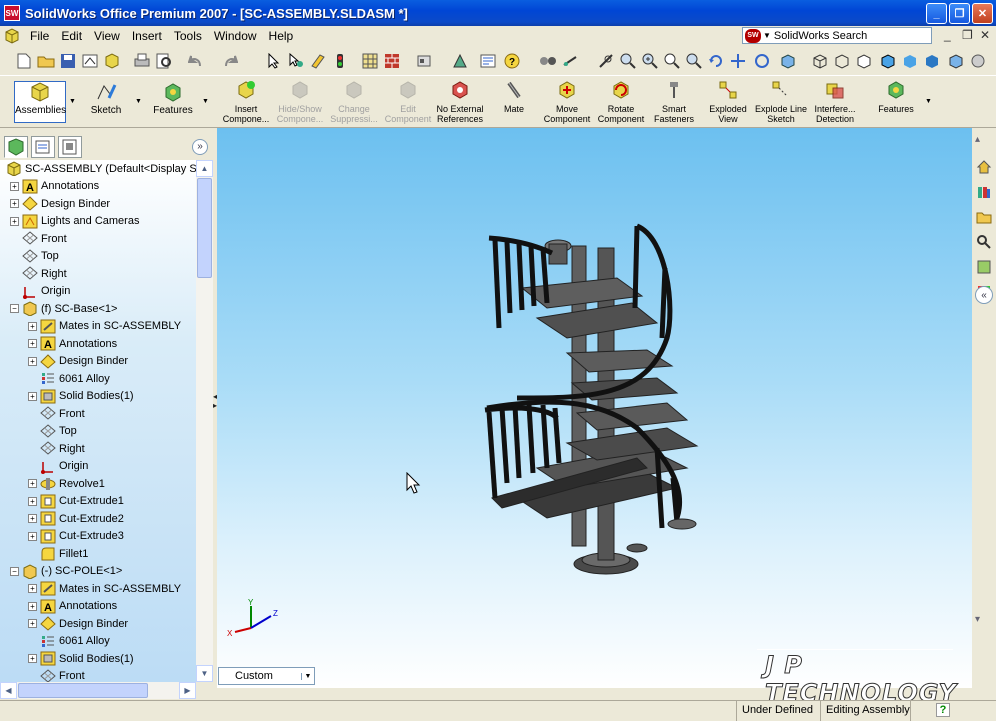 The height and width of the screenshot is (721, 996). I want to click on tree-item: + Mates in SC-ASSEMBLY, so click(104, 588).